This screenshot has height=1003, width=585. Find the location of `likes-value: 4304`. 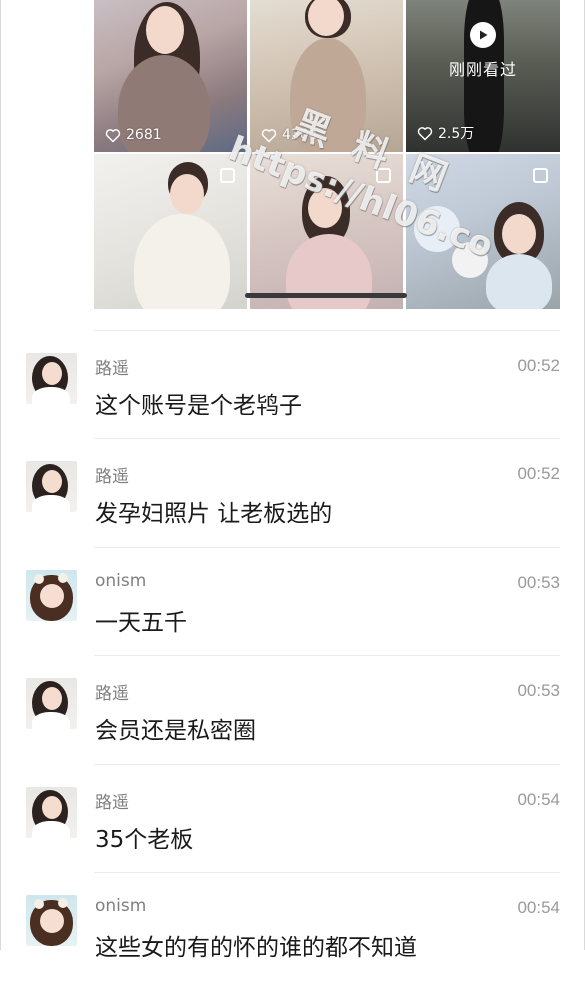

likes-value: 4304 is located at coordinates (300, 135).